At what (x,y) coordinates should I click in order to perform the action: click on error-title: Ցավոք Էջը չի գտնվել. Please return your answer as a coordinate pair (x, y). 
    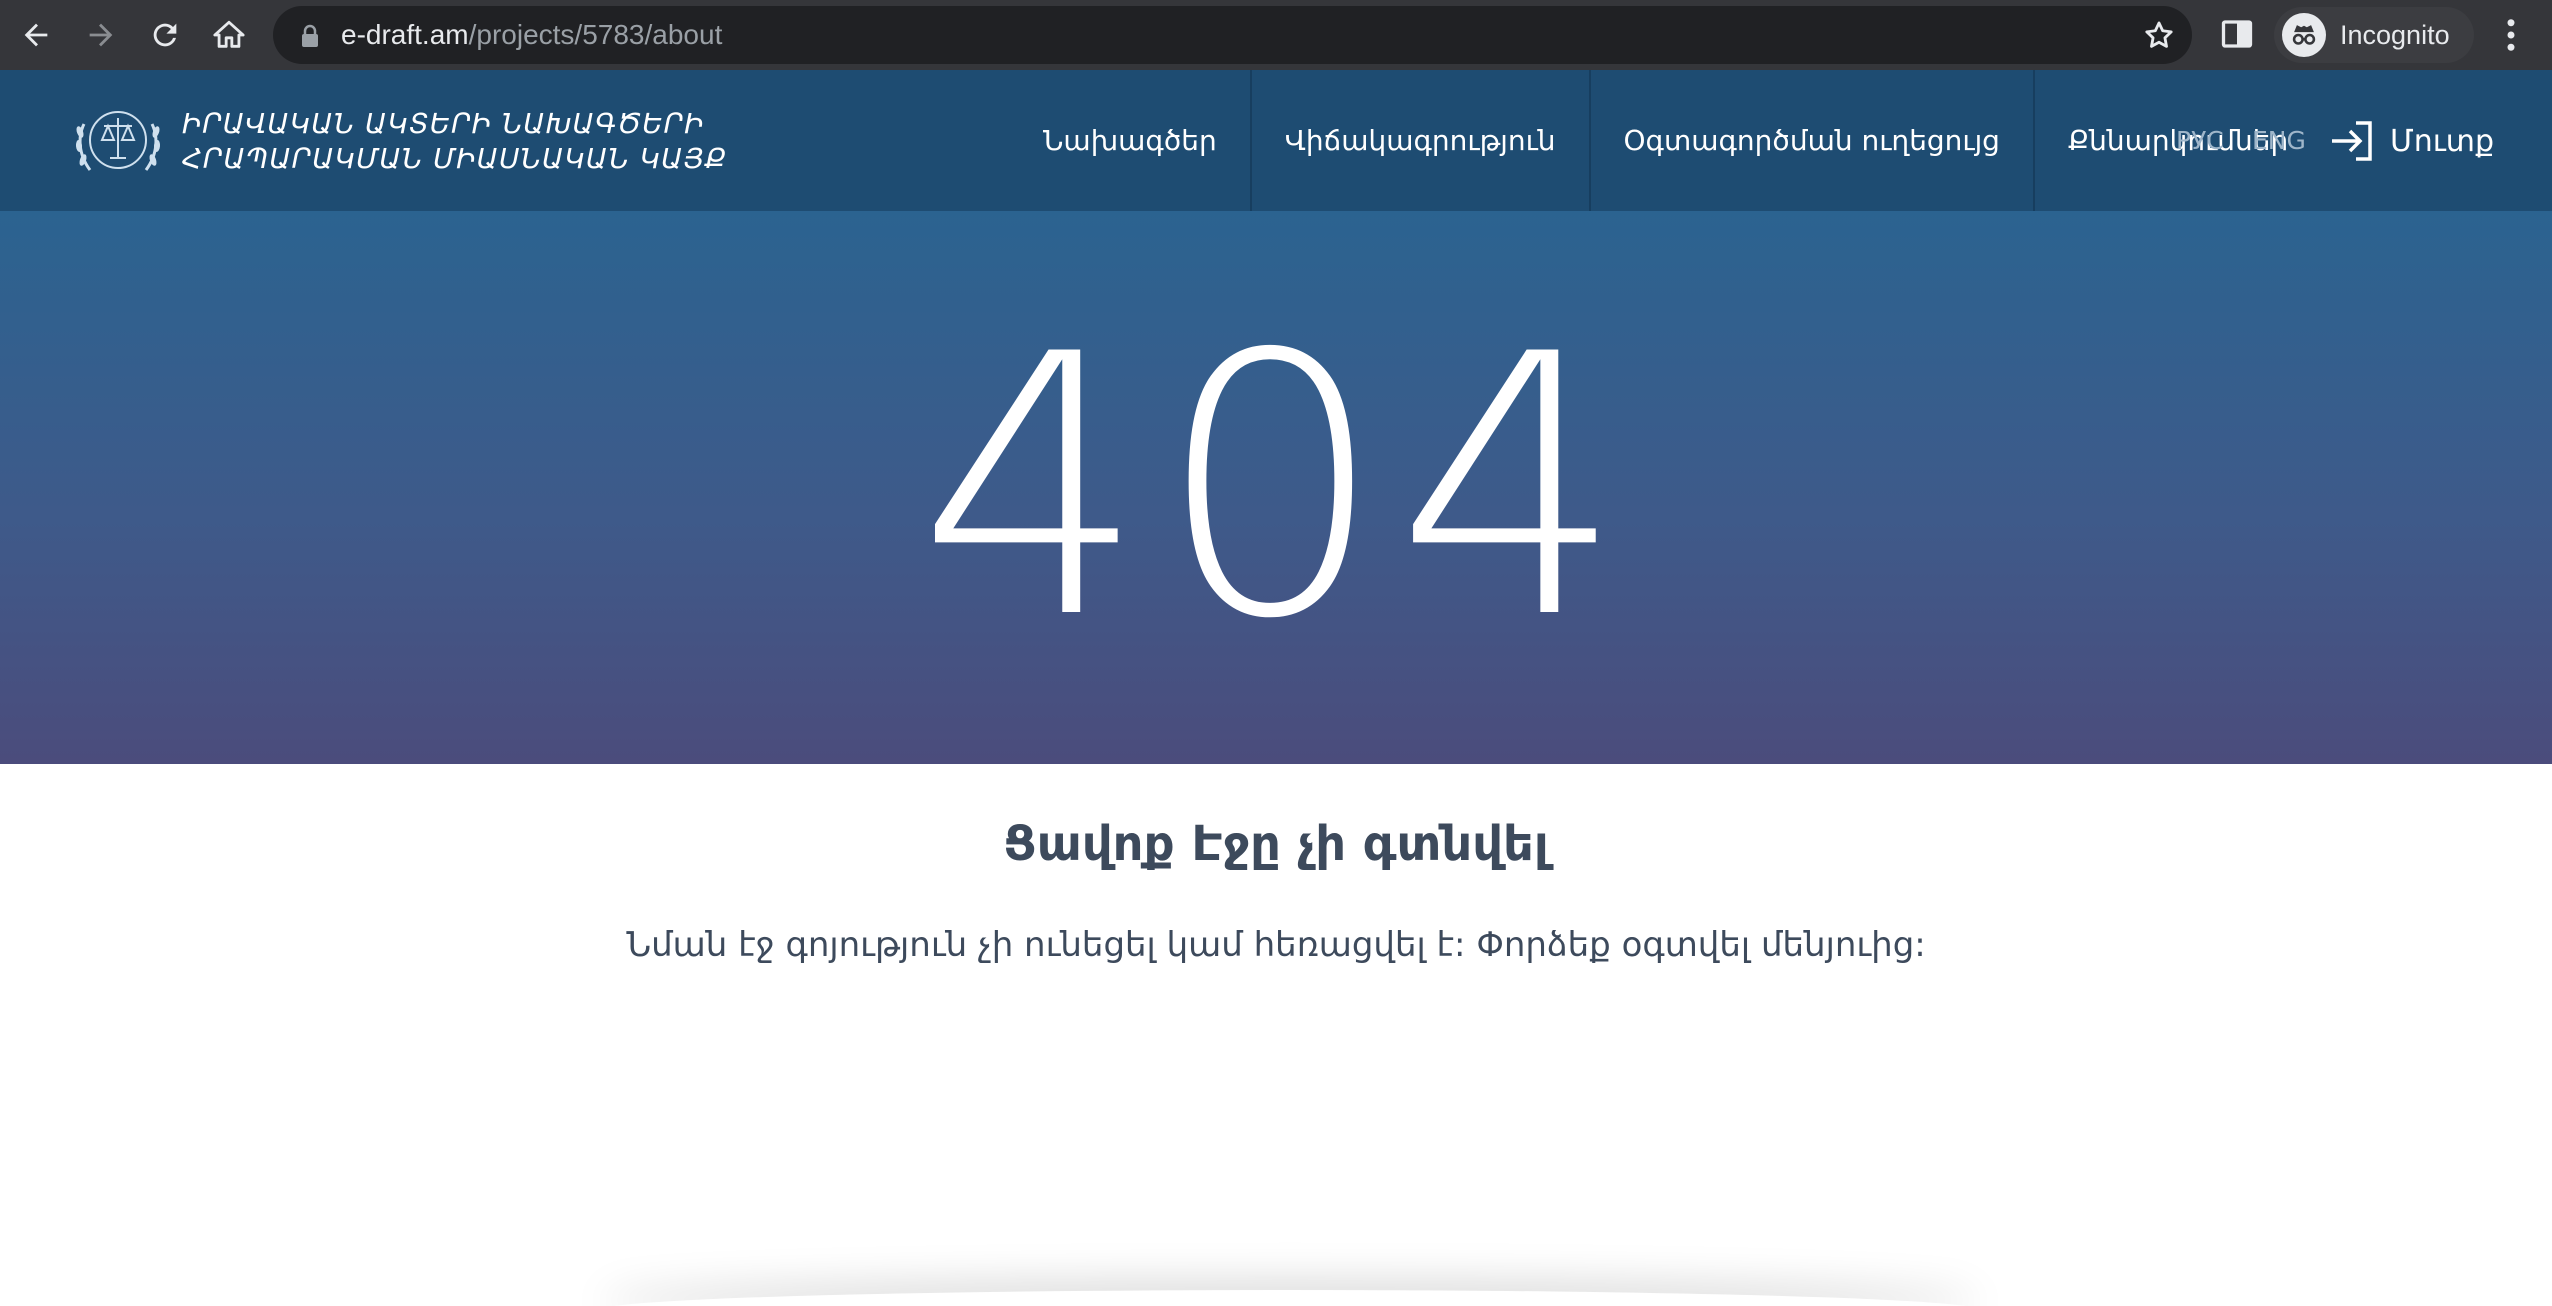
    Looking at the image, I should click on (1276, 844).